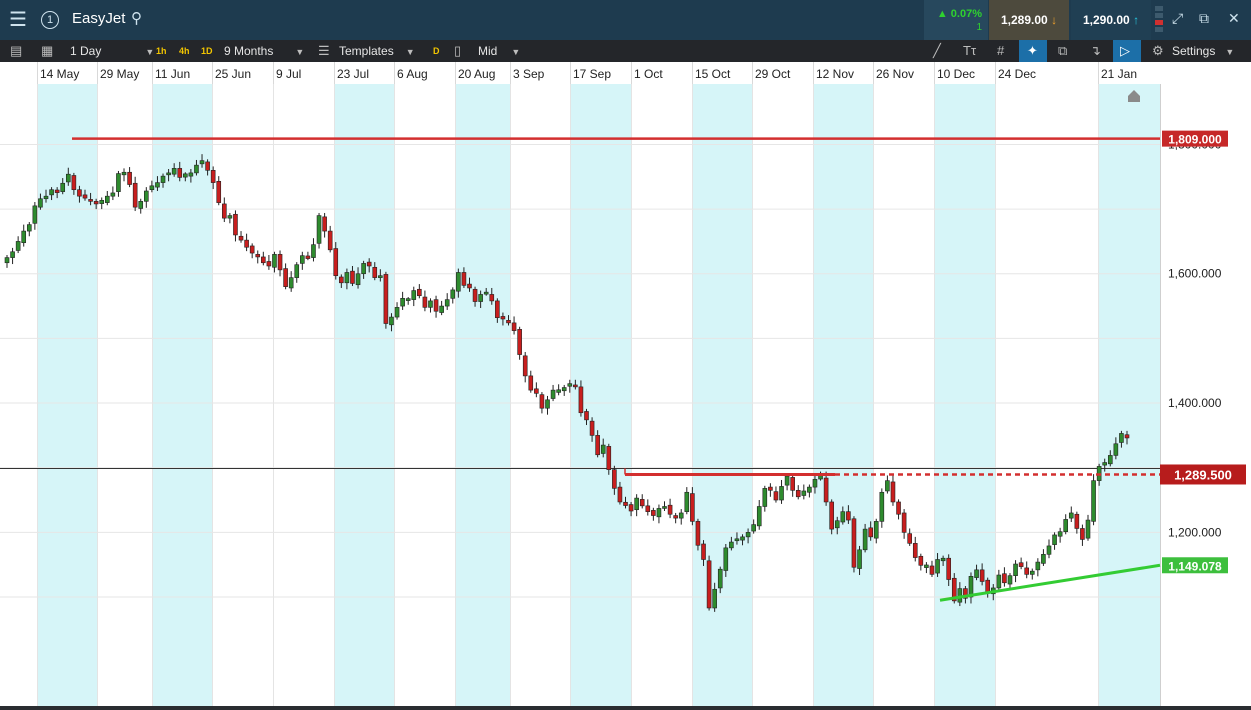 This screenshot has height=710, width=1251. Describe the element at coordinates (1158, 51) in the screenshot. I see `settings-gear-icon: ⚙` at that location.